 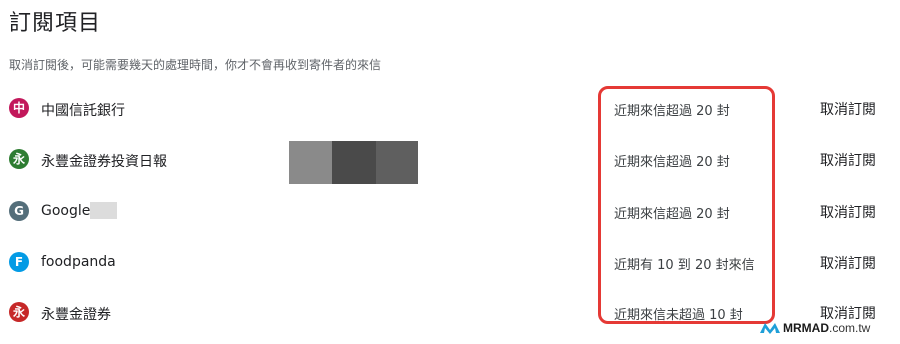 What do you see at coordinates (806, 328) in the screenshot?
I see `watermark-brand: MRMAD` at bounding box center [806, 328].